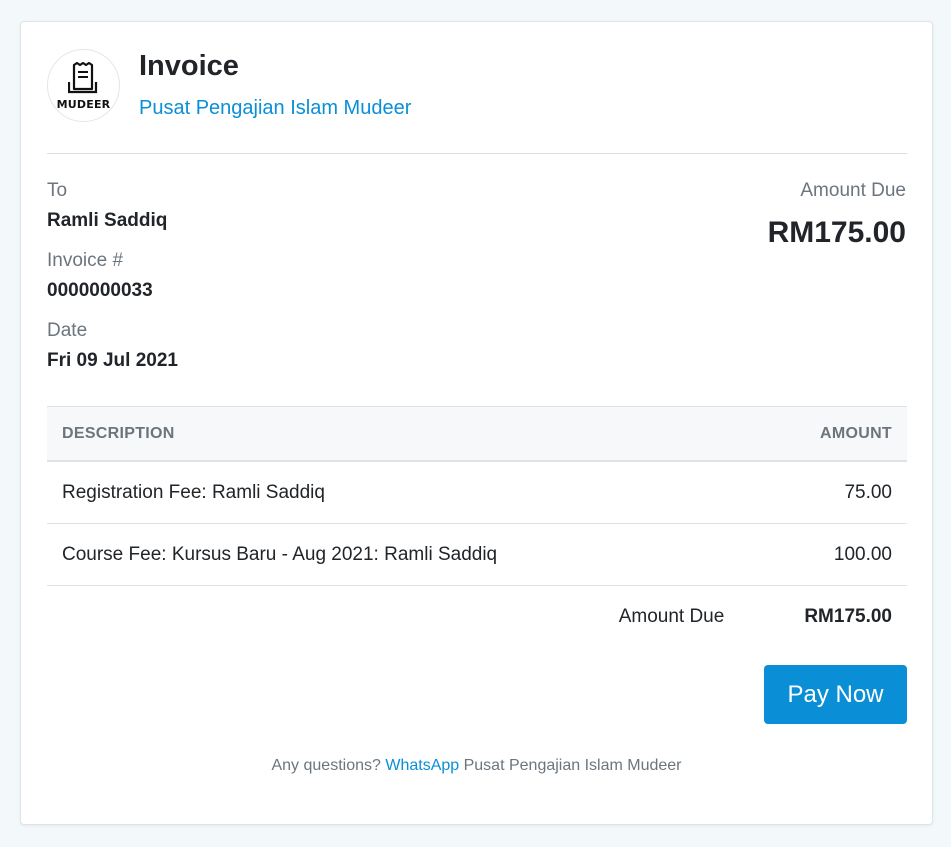  What do you see at coordinates (853, 190) in the screenshot?
I see `amount-due-label: Amount Due` at bounding box center [853, 190].